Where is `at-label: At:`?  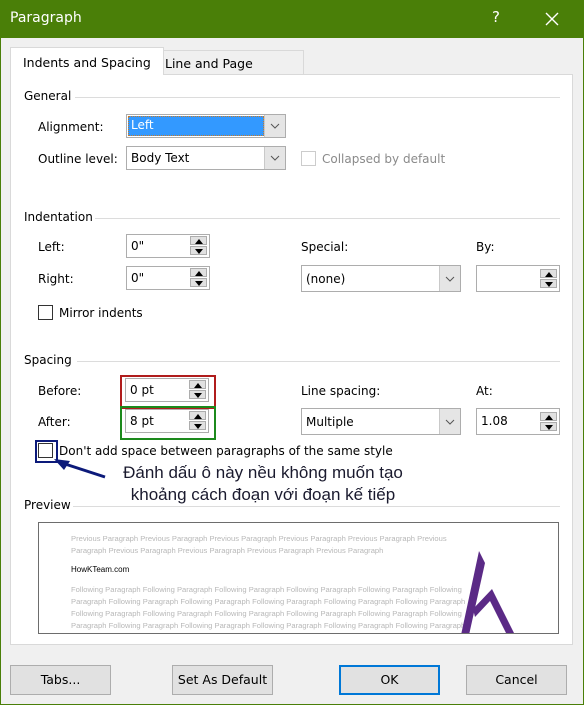
at-label: At: is located at coordinates (484, 391).